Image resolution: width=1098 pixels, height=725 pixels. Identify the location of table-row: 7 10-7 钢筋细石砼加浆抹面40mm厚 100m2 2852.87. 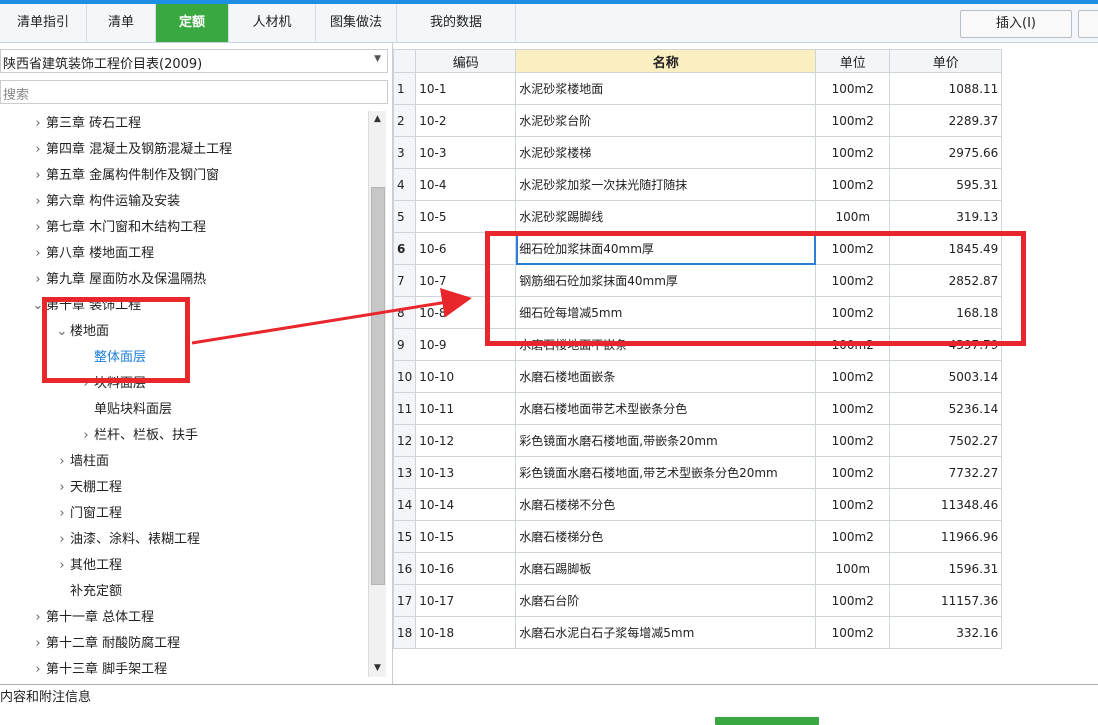
(697, 280).